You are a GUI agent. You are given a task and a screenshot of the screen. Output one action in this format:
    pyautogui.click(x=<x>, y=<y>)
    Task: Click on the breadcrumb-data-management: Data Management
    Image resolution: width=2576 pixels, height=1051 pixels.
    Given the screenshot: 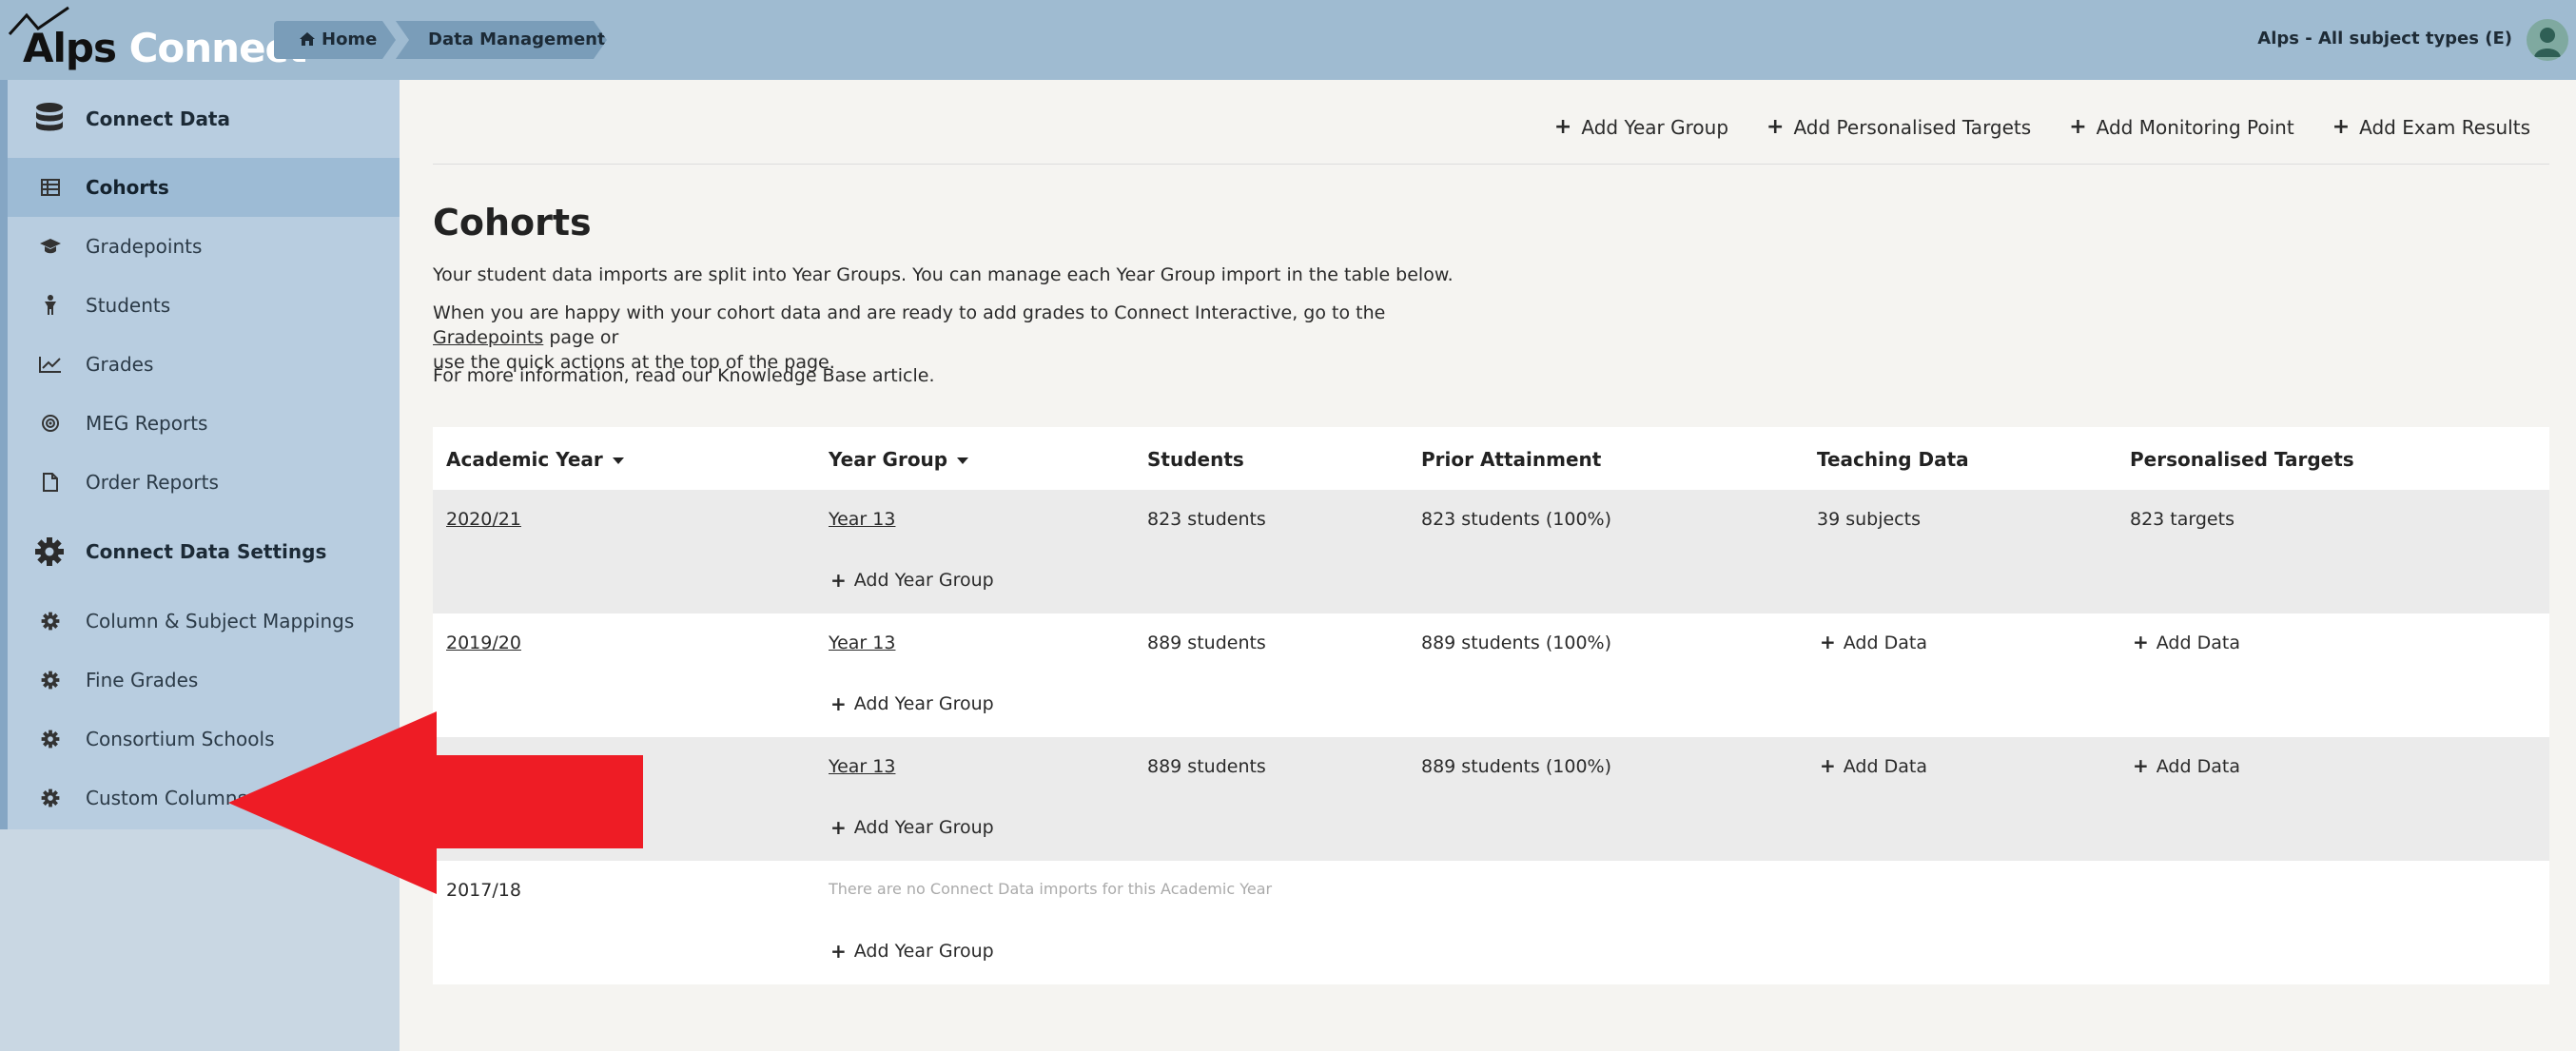 What is the action you would take?
    pyautogui.click(x=502, y=40)
    